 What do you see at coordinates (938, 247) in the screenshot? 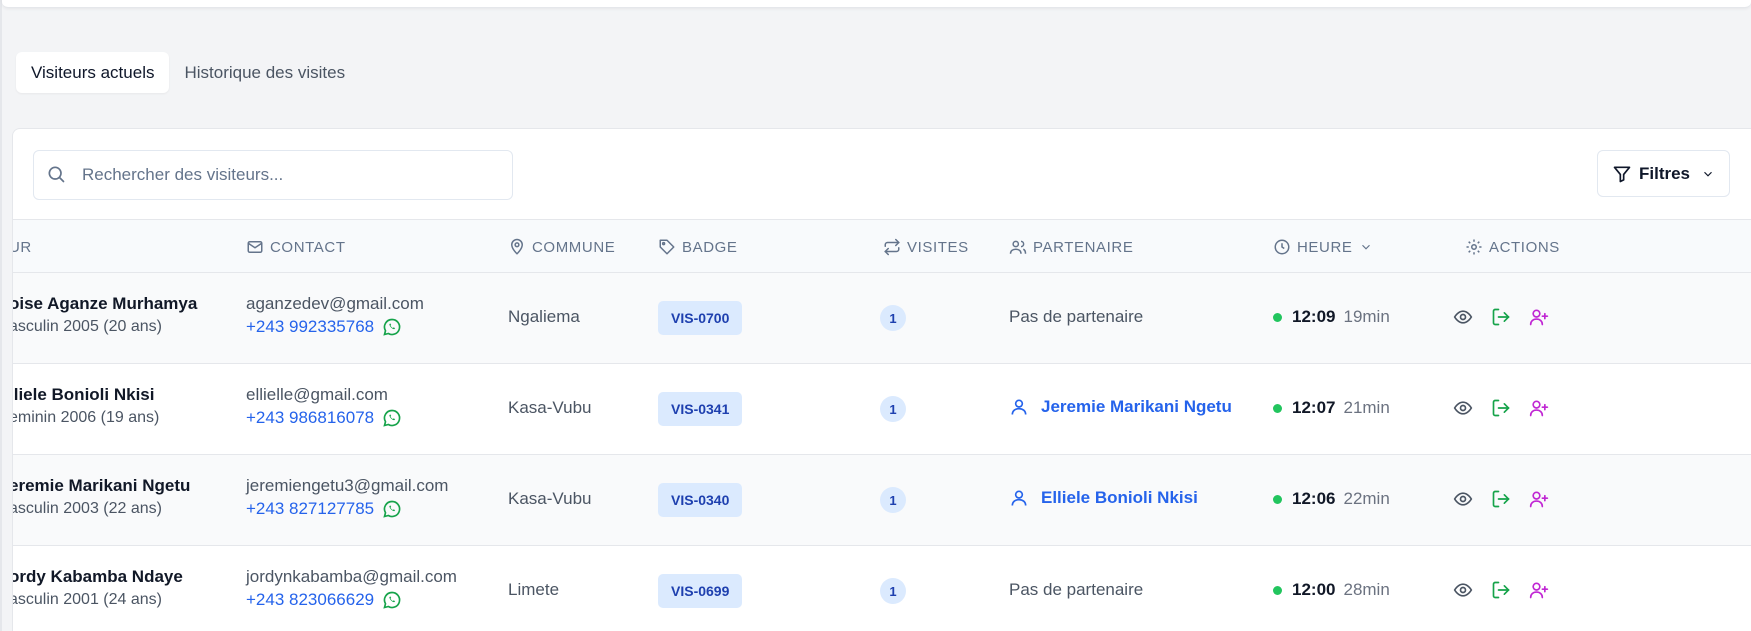
I see `col-visits-label: VISITES` at bounding box center [938, 247].